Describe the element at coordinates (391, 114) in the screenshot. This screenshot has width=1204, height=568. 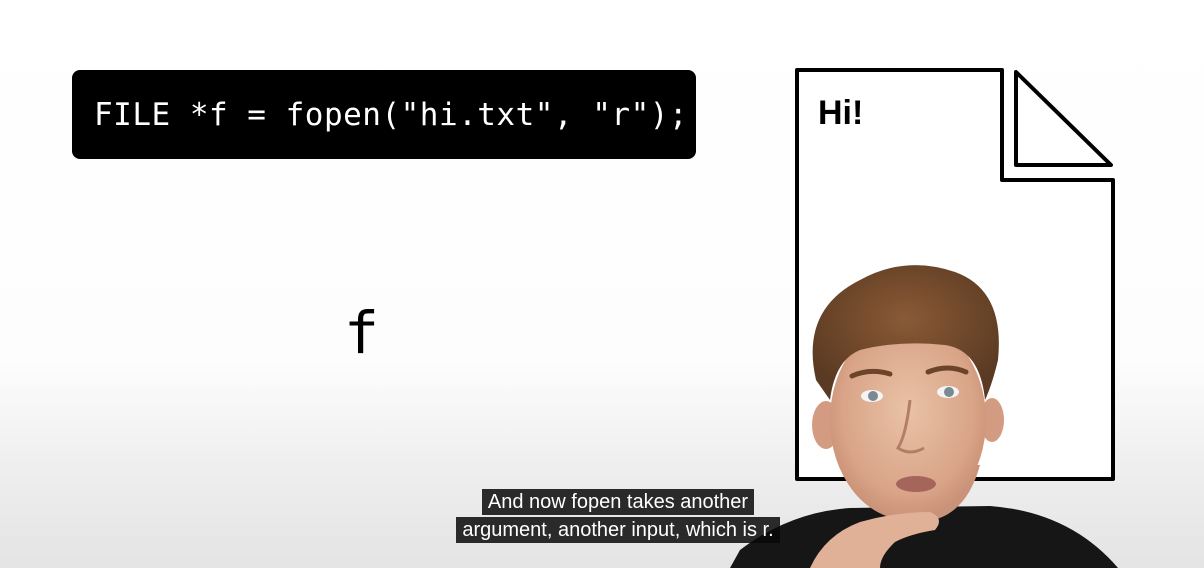
I see `code-line: FILE *f = fopen("hi.txt", "r");` at that location.